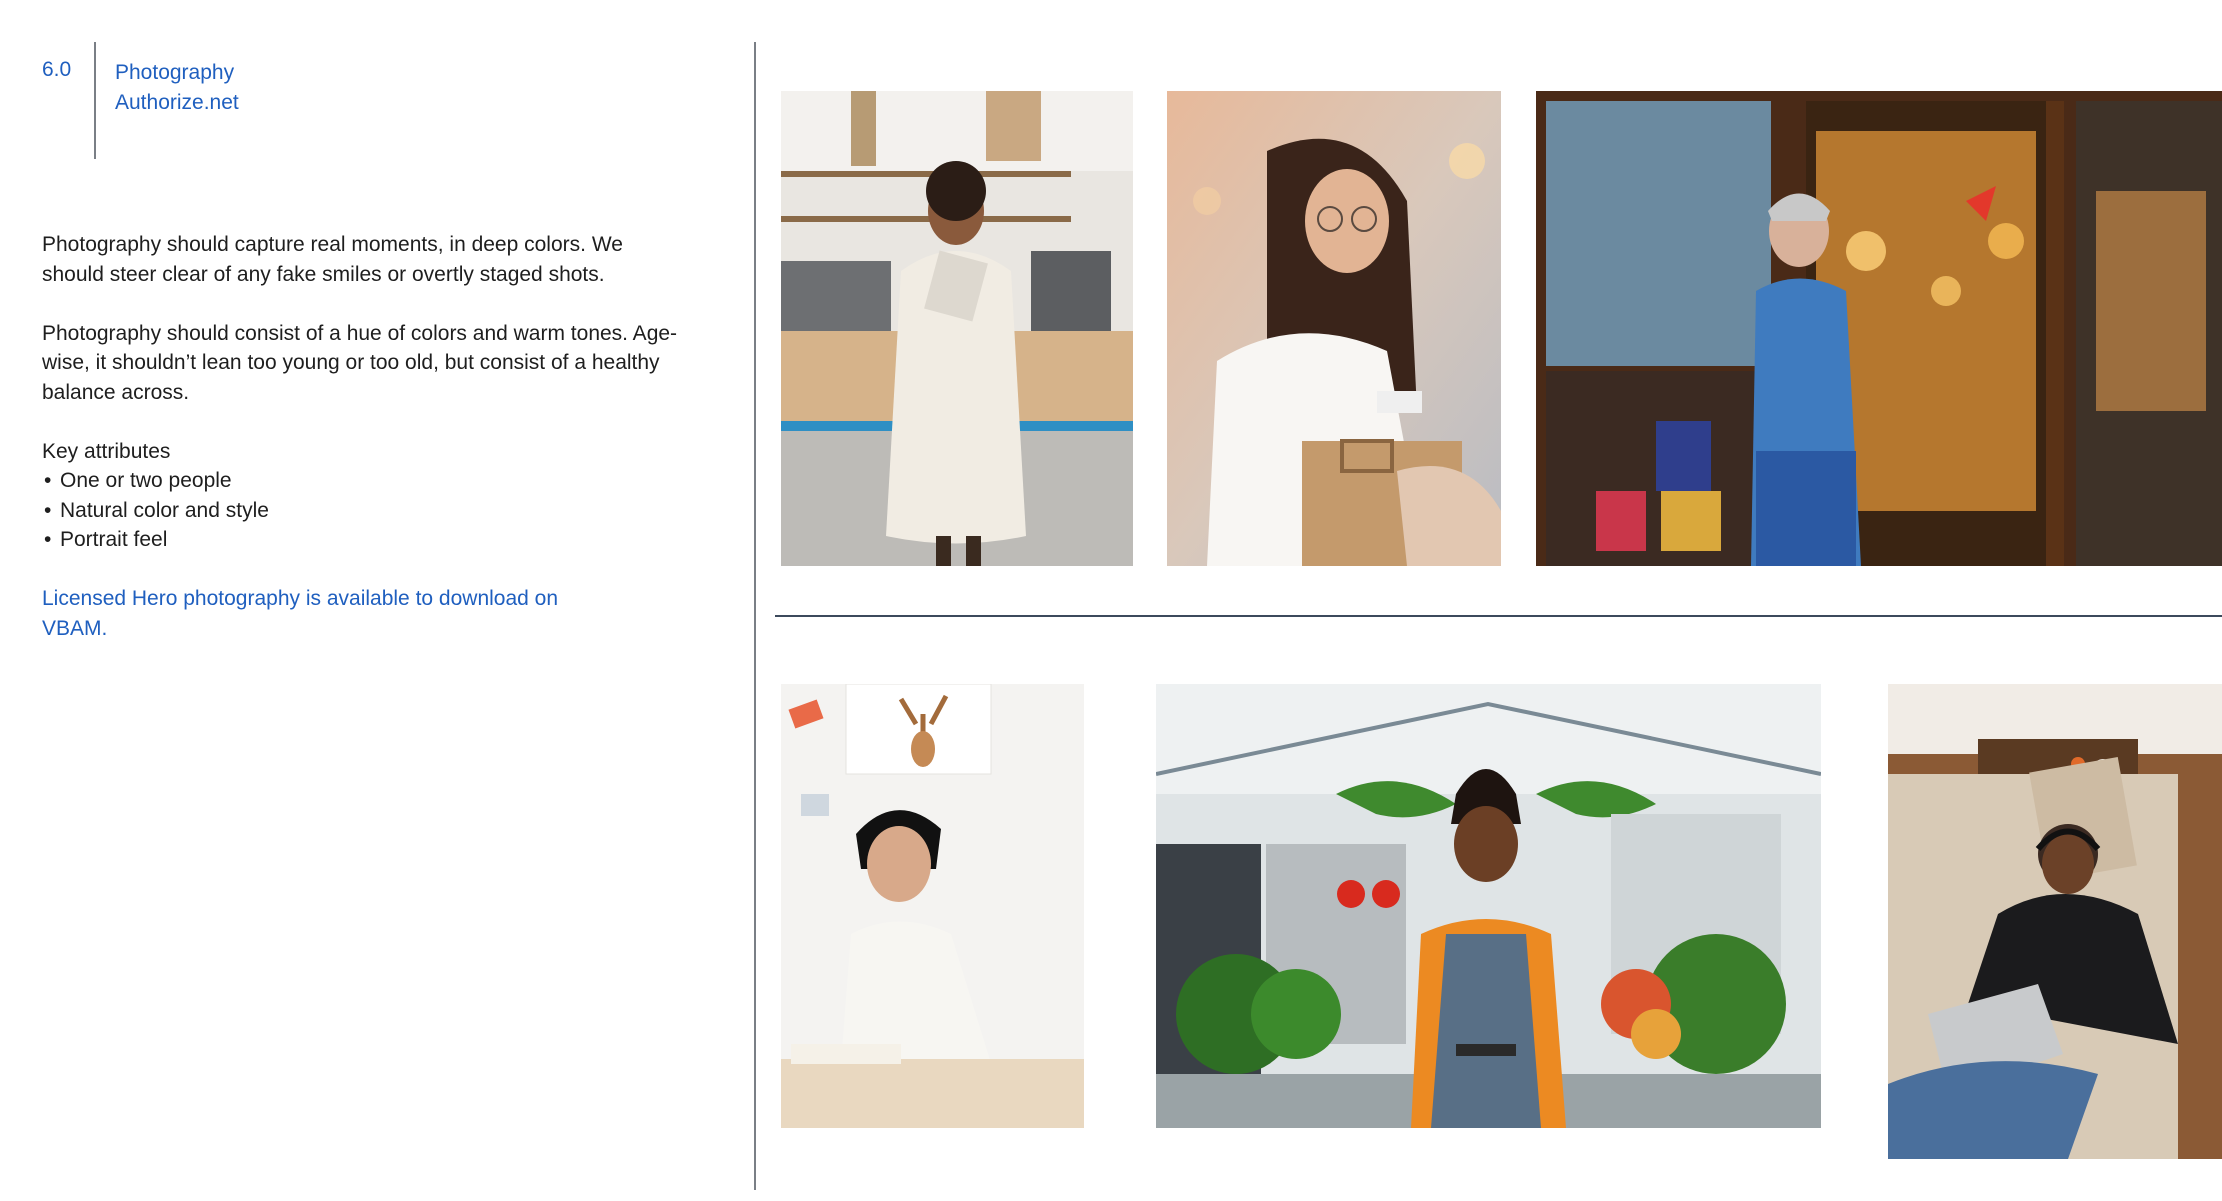 This screenshot has height=1201, width=2222. I want to click on key-attribute-item: Portrait feel, so click(362, 540).